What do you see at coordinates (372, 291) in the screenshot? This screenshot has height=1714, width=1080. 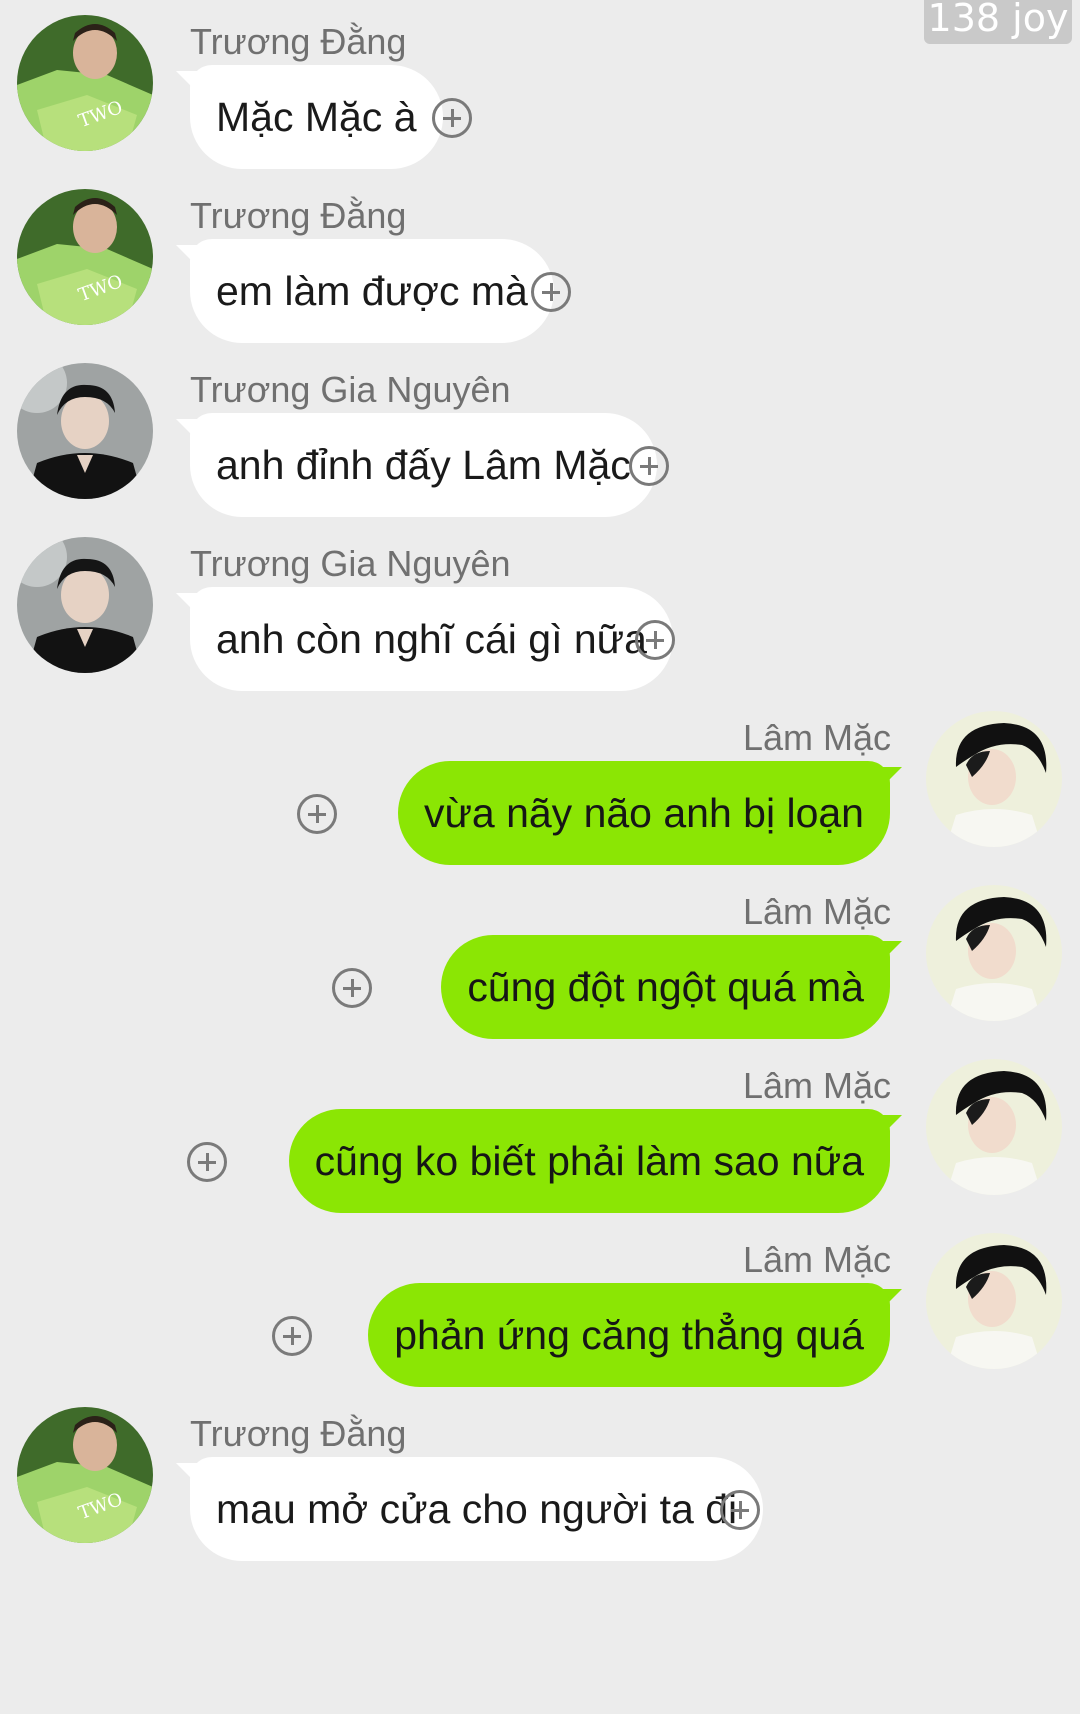 I see `message-bubble: em làm được mà` at bounding box center [372, 291].